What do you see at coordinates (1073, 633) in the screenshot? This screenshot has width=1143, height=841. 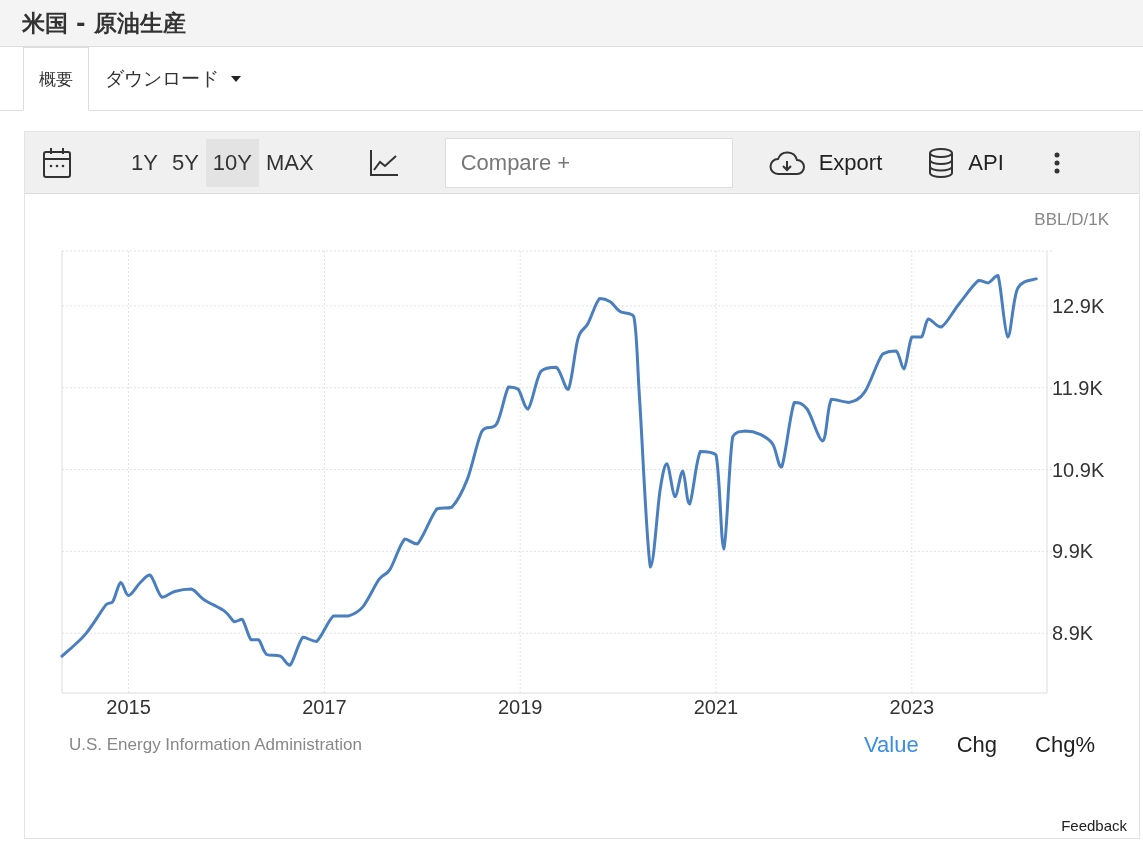 I see `y-tick-label: 8.9K` at bounding box center [1073, 633].